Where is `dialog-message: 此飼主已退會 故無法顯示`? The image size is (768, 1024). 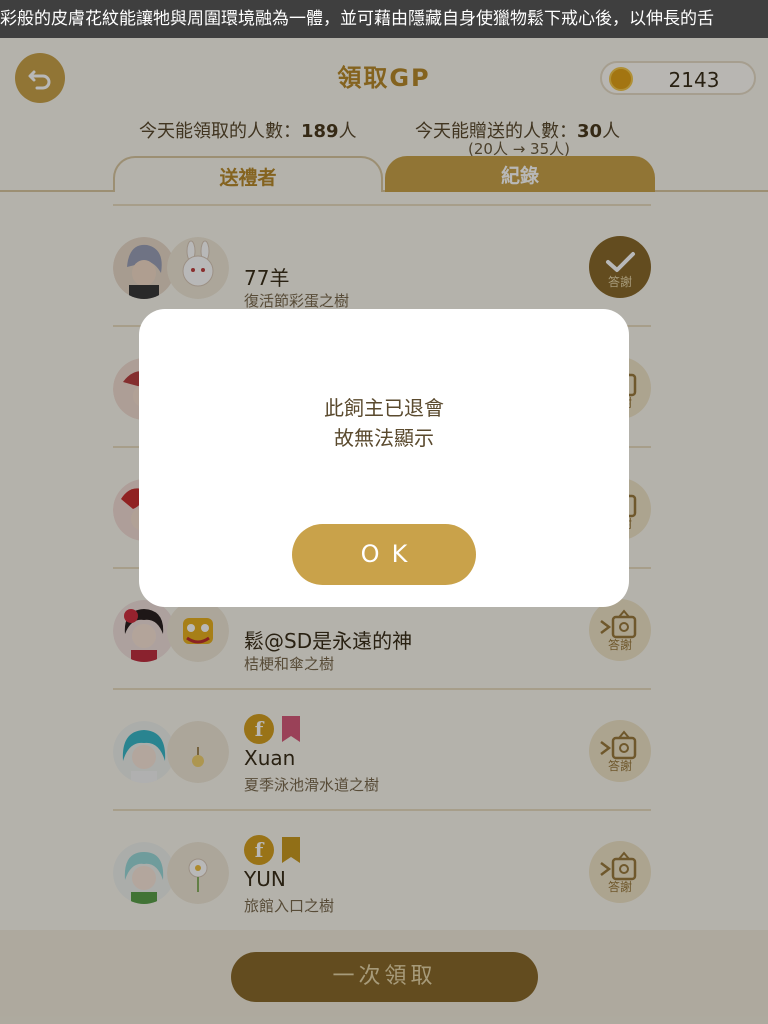
dialog-message: 此飼主已退會 故無法顯示 is located at coordinates (384, 423).